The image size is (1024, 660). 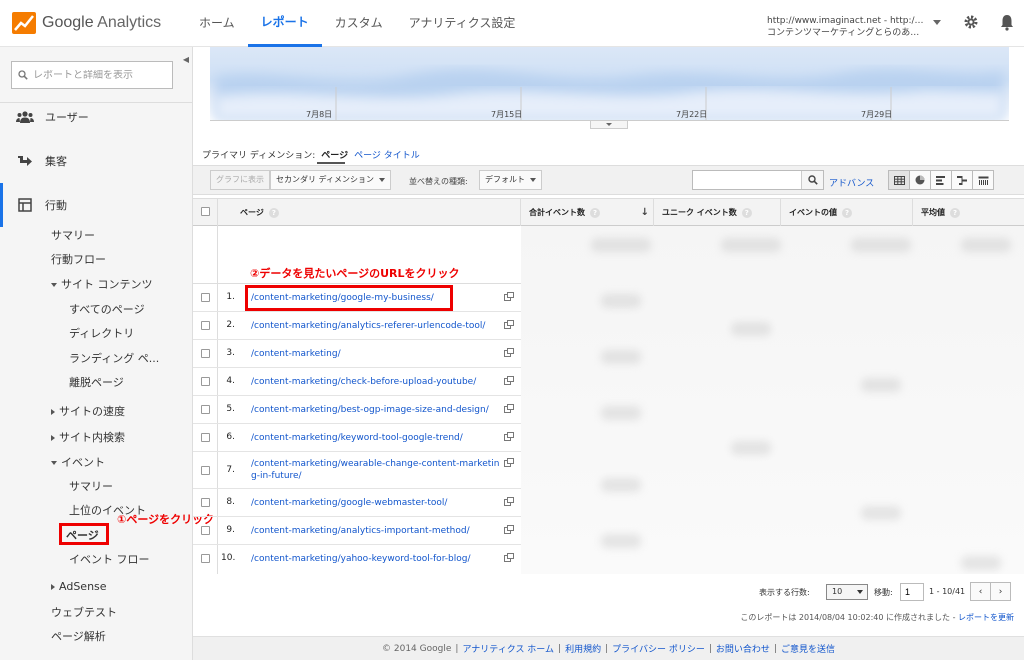 What do you see at coordinates (937, 22) in the screenshot?
I see `chevron-down-icon` at bounding box center [937, 22].